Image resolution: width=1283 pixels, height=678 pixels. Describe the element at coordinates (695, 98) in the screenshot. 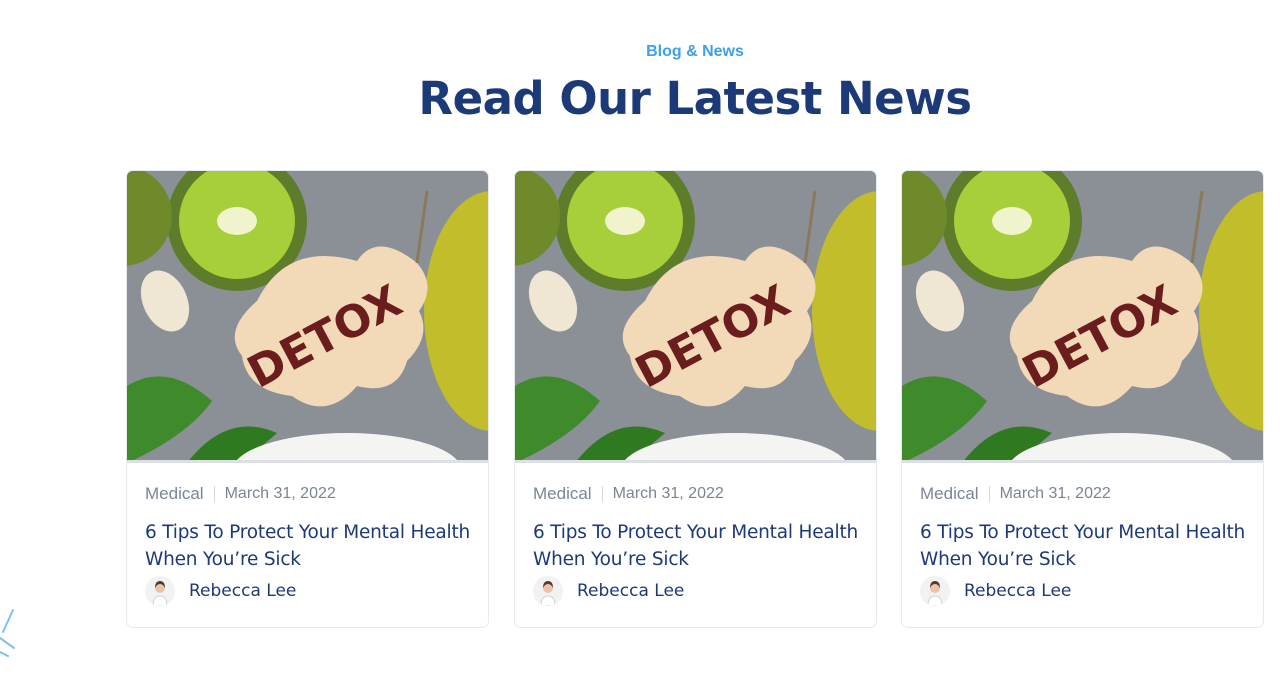

I see `section-title: Read Our Latest News` at that location.